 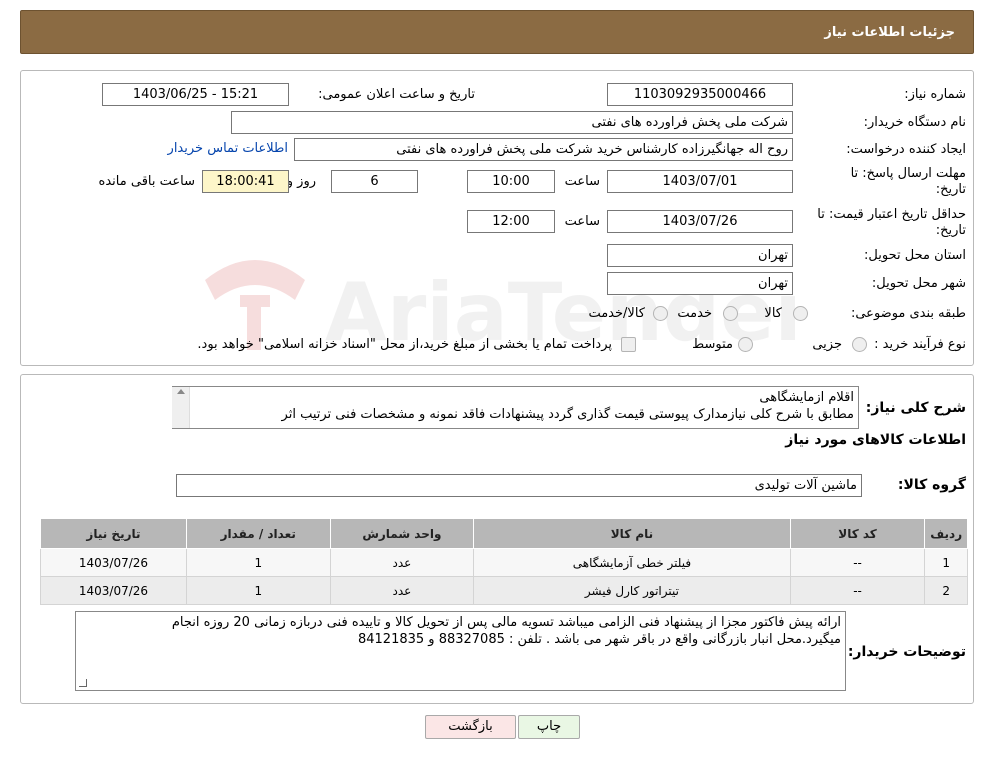 I want to click on col-unit: واحد شمارش, so click(x=402, y=533).